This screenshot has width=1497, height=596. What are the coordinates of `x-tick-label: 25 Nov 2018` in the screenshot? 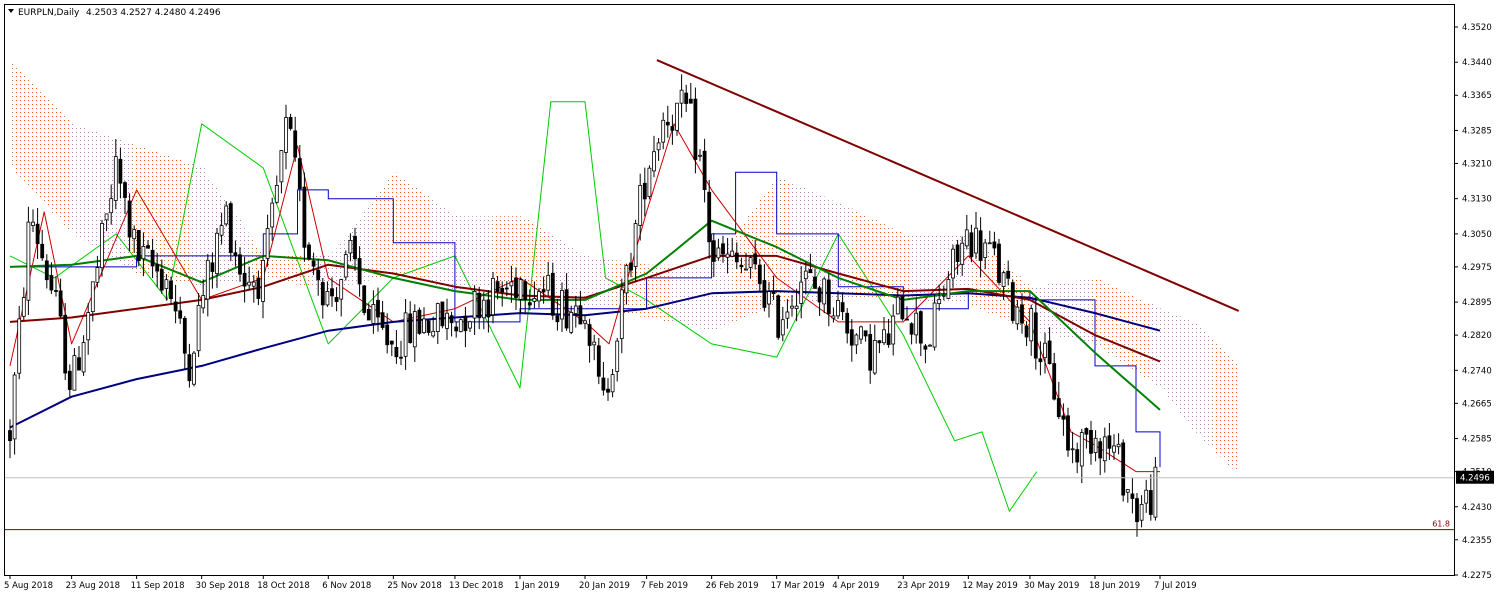 It's located at (414, 586).